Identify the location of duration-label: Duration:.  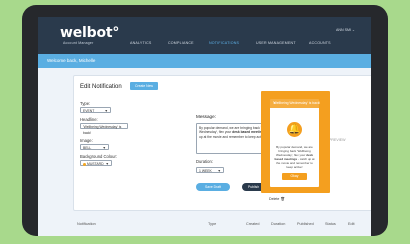
(204, 161).